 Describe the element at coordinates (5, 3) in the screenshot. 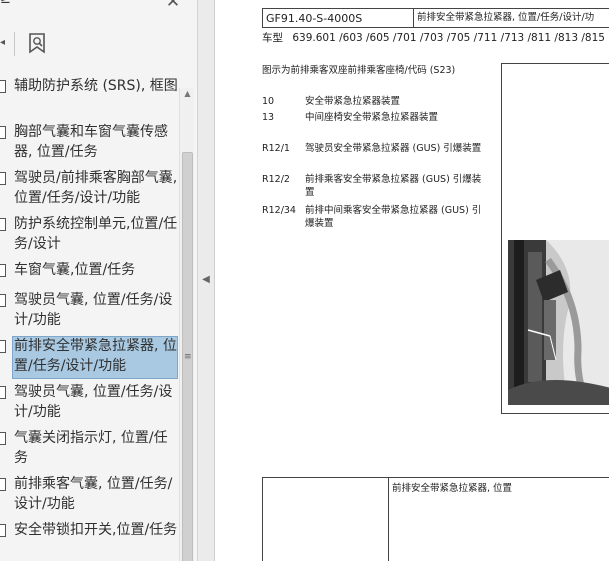

I see `panel-title: ≥` at that location.